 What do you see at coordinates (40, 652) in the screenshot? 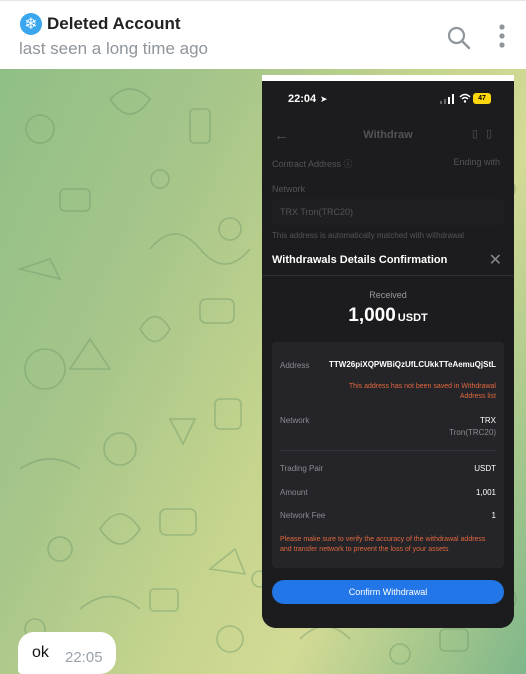
I see `message-text: ok` at bounding box center [40, 652].